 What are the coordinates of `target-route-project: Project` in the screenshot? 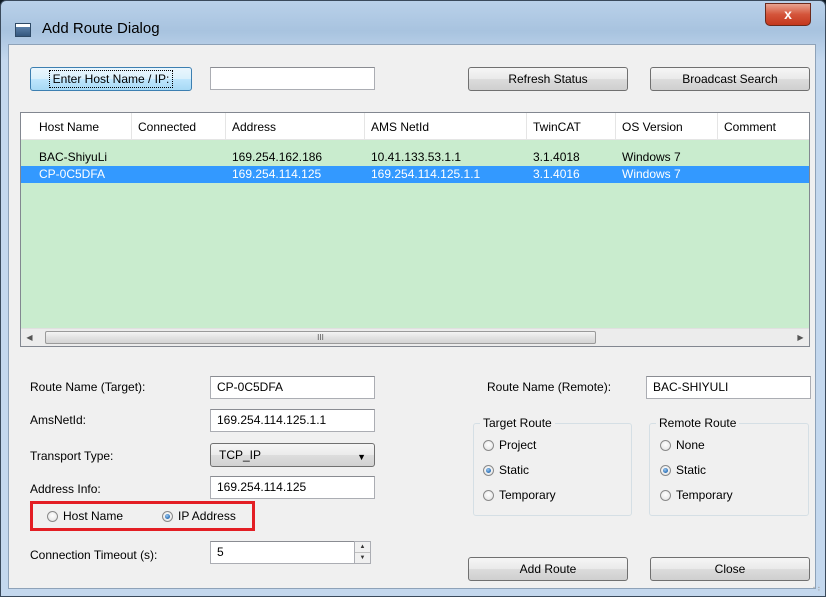 It's located at (509, 445).